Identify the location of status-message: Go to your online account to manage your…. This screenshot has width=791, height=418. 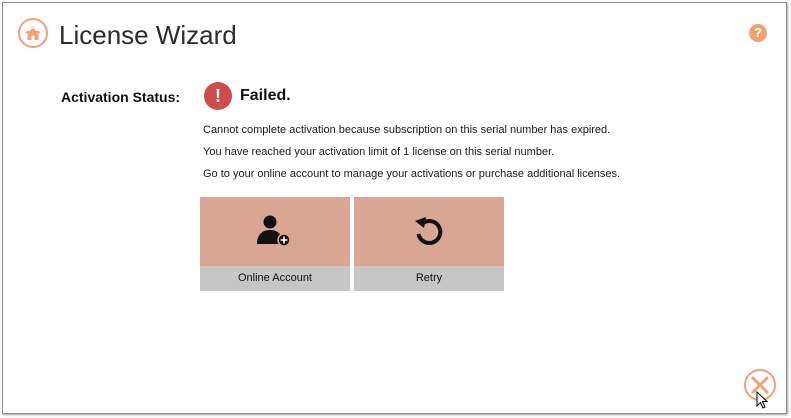
(412, 174).